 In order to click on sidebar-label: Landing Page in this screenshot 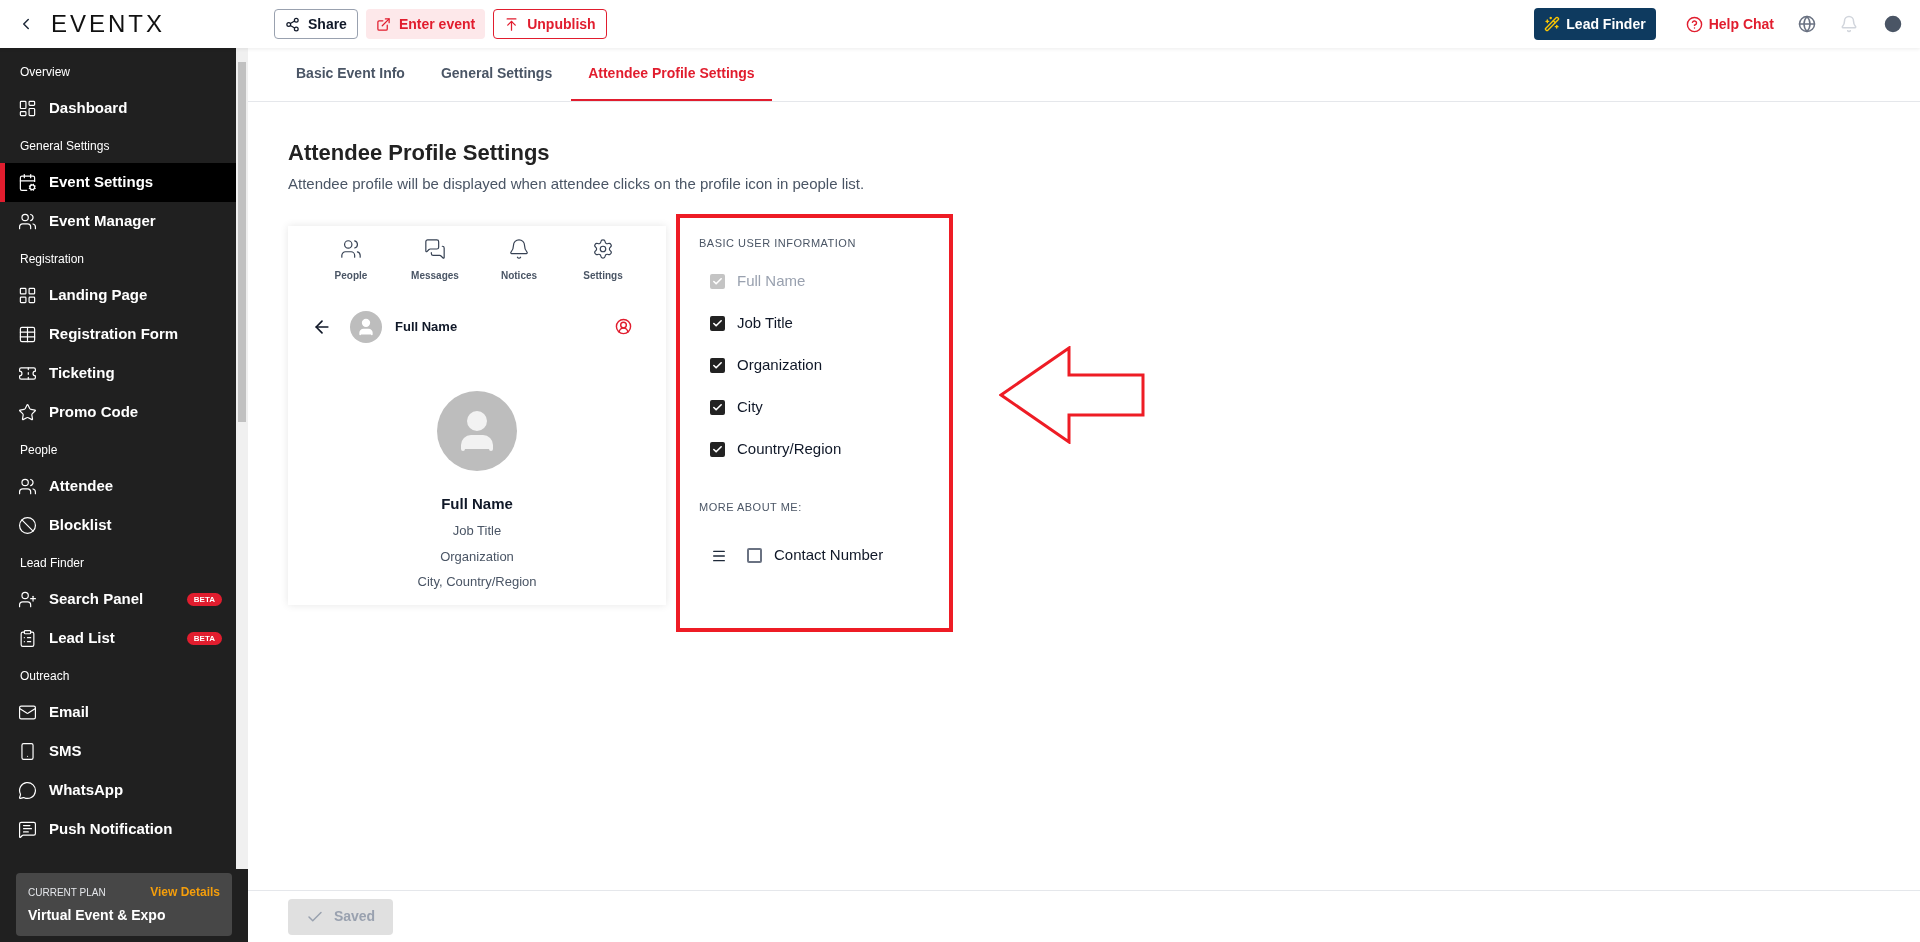, I will do `click(98, 295)`.